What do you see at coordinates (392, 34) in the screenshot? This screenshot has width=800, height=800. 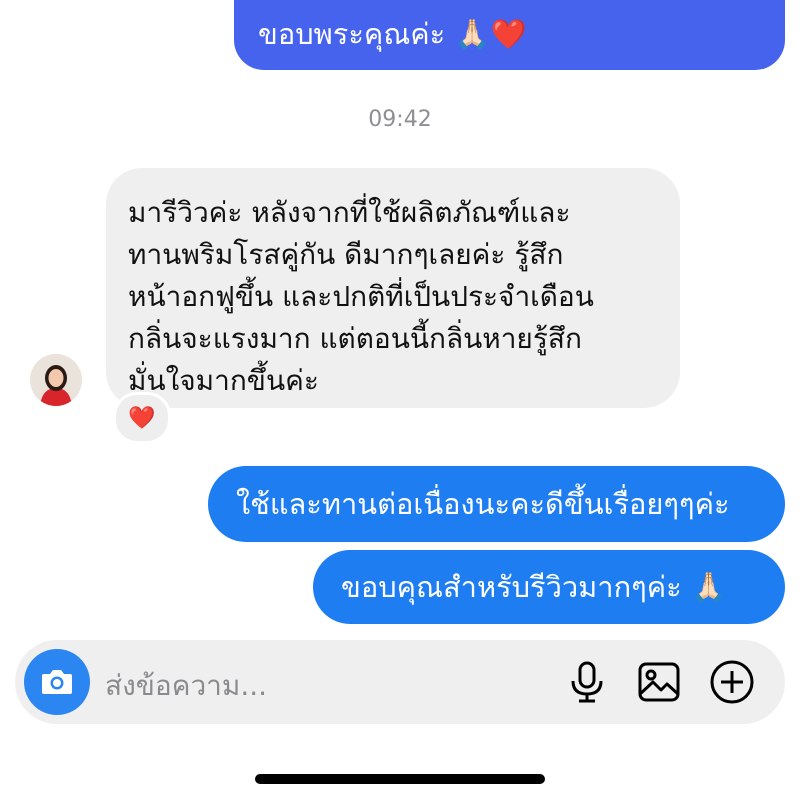 I see `outgoing-message-text: ขอบพระคุณค่ะ 🙏🏻❤️` at bounding box center [392, 34].